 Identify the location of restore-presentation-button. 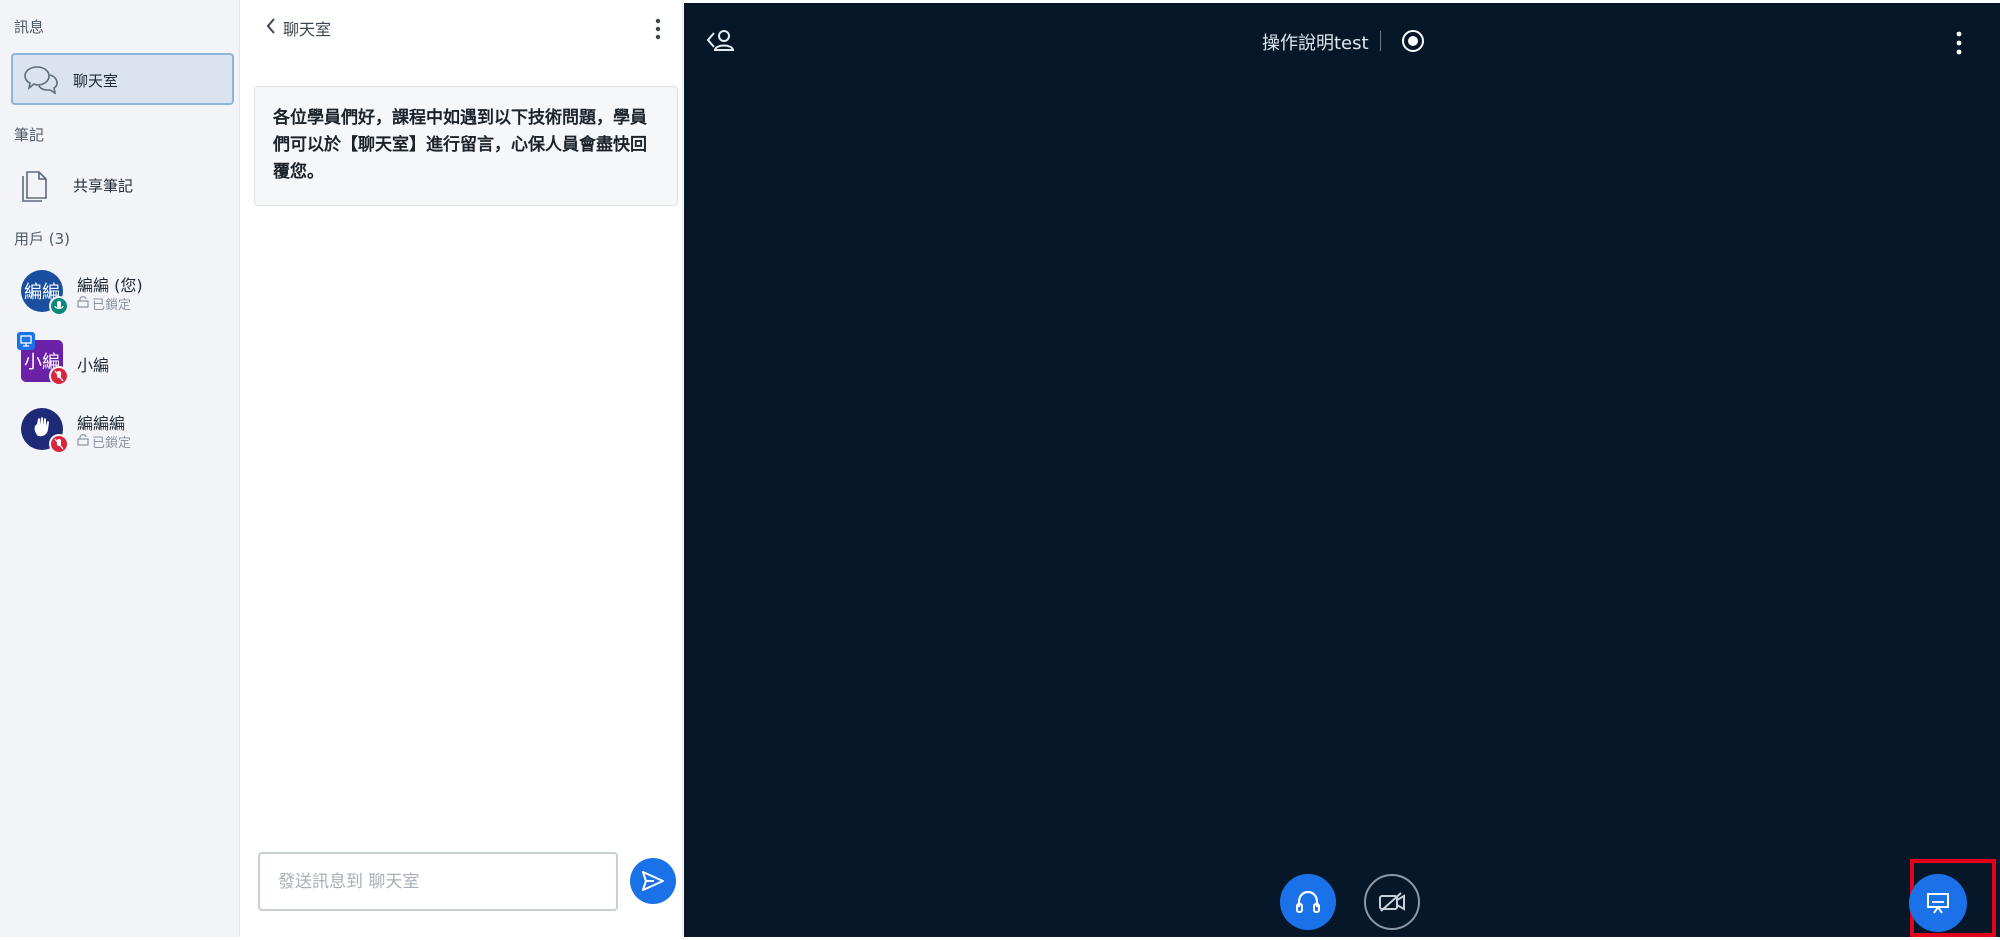
(1938, 903).